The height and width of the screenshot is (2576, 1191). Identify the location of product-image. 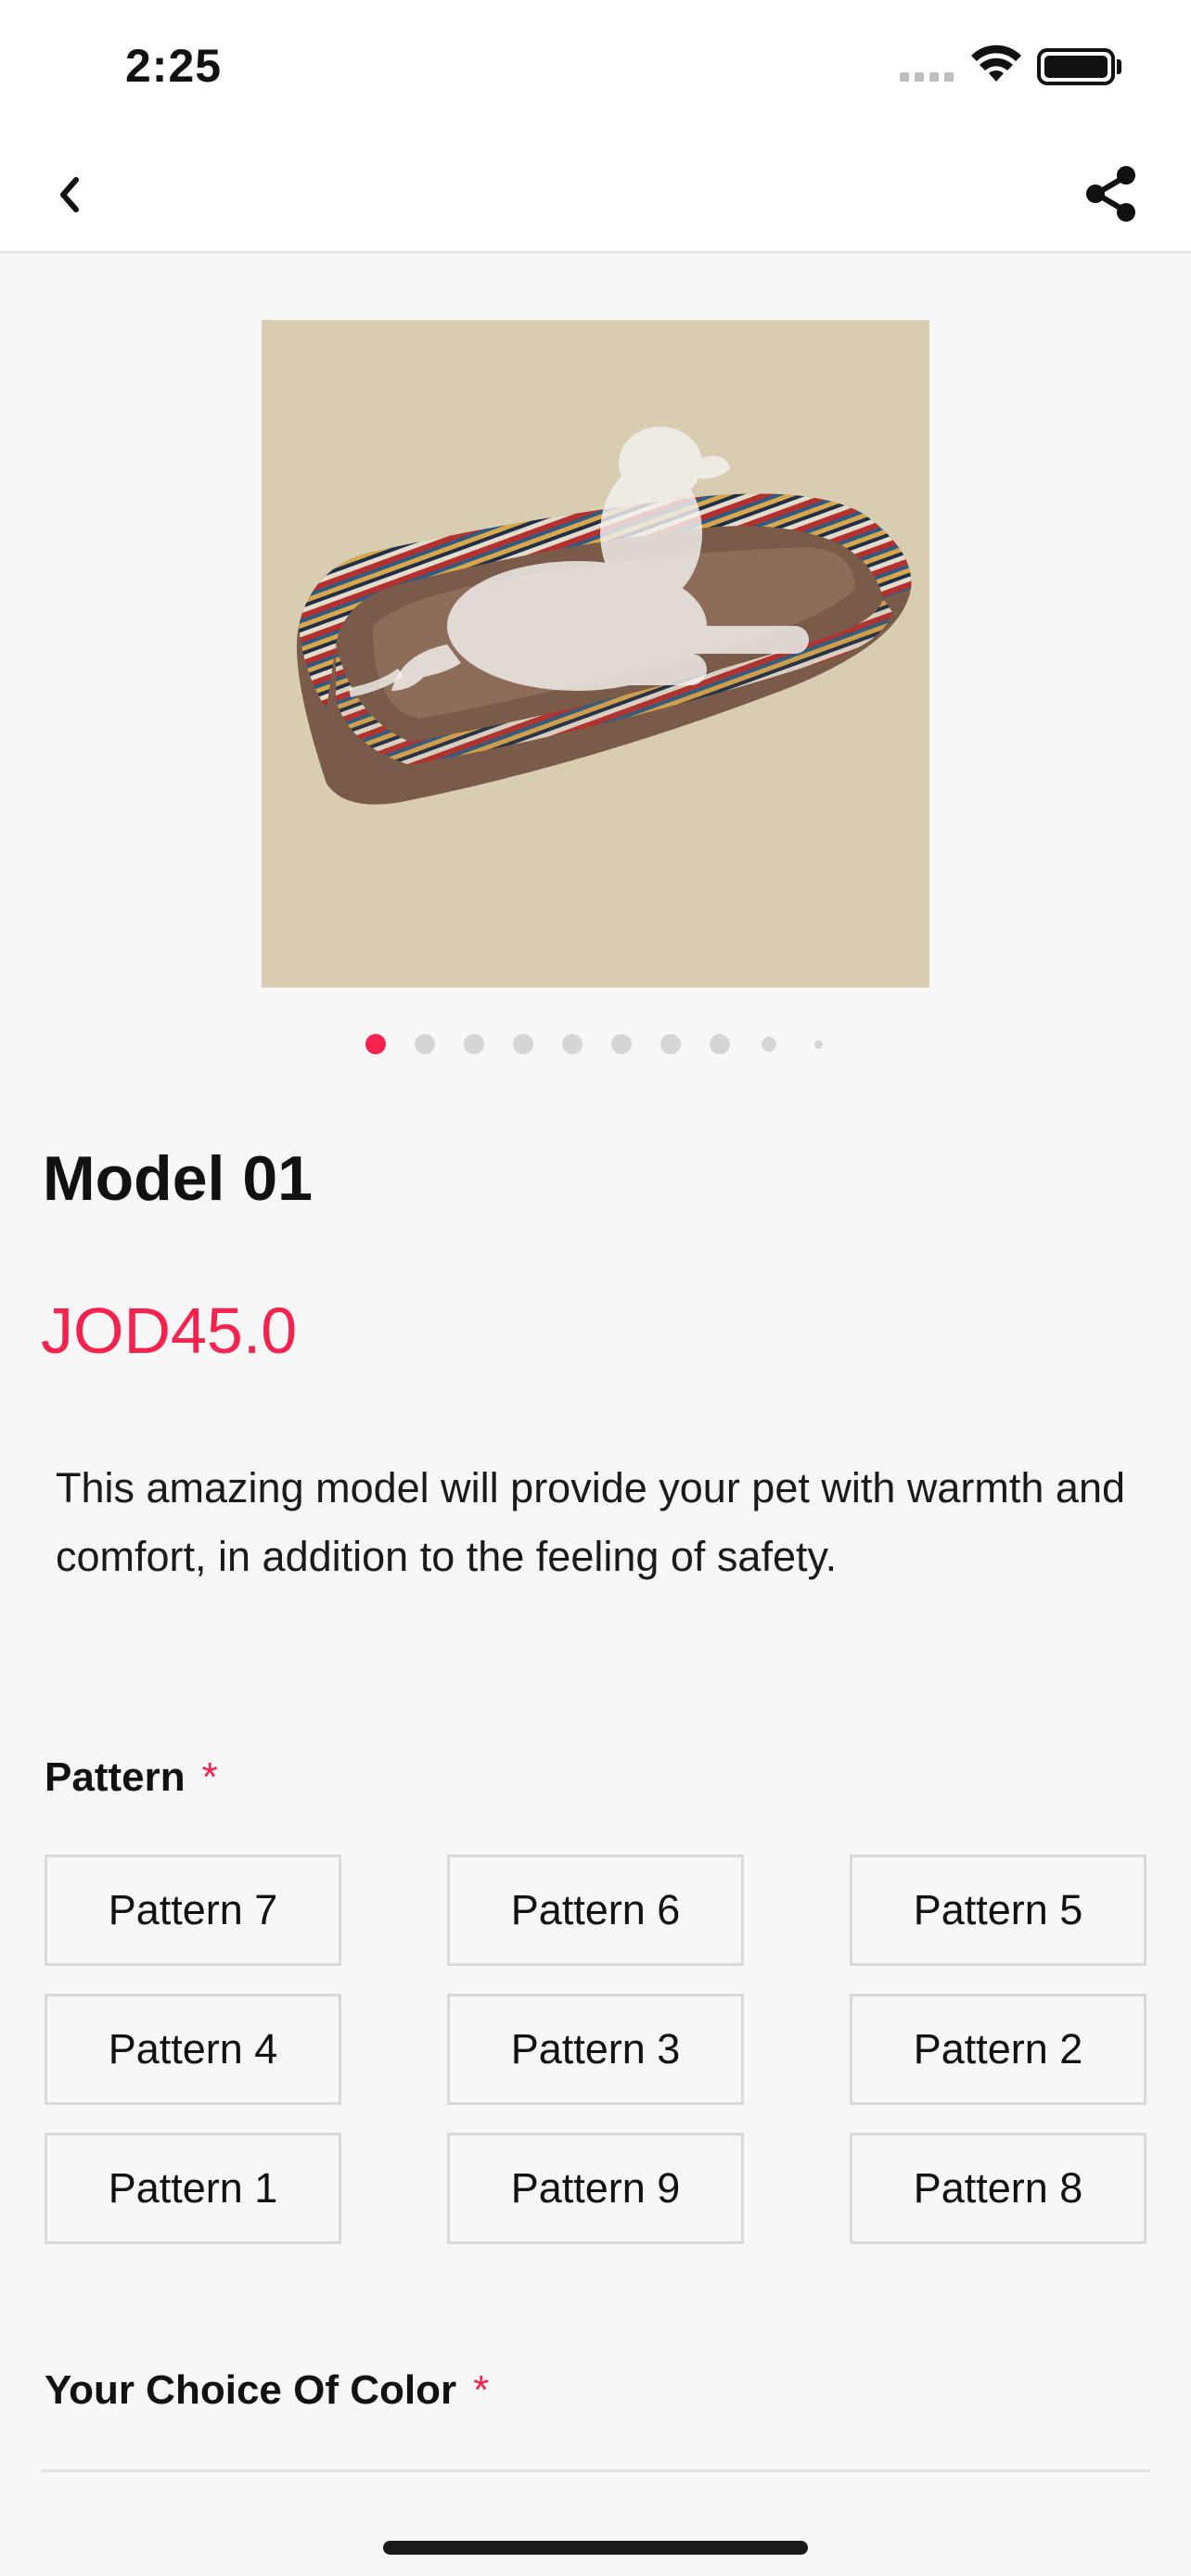
(595, 654).